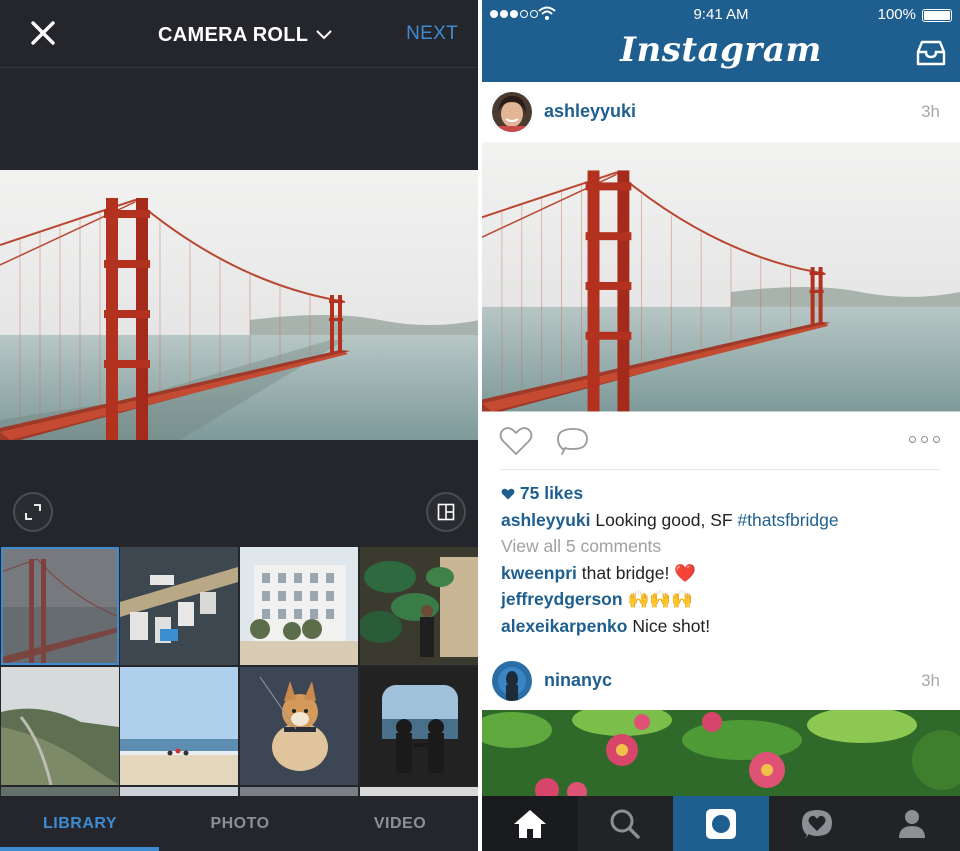 The width and height of the screenshot is (960, 851). I want to click on more-options-button, so click(924, 439).